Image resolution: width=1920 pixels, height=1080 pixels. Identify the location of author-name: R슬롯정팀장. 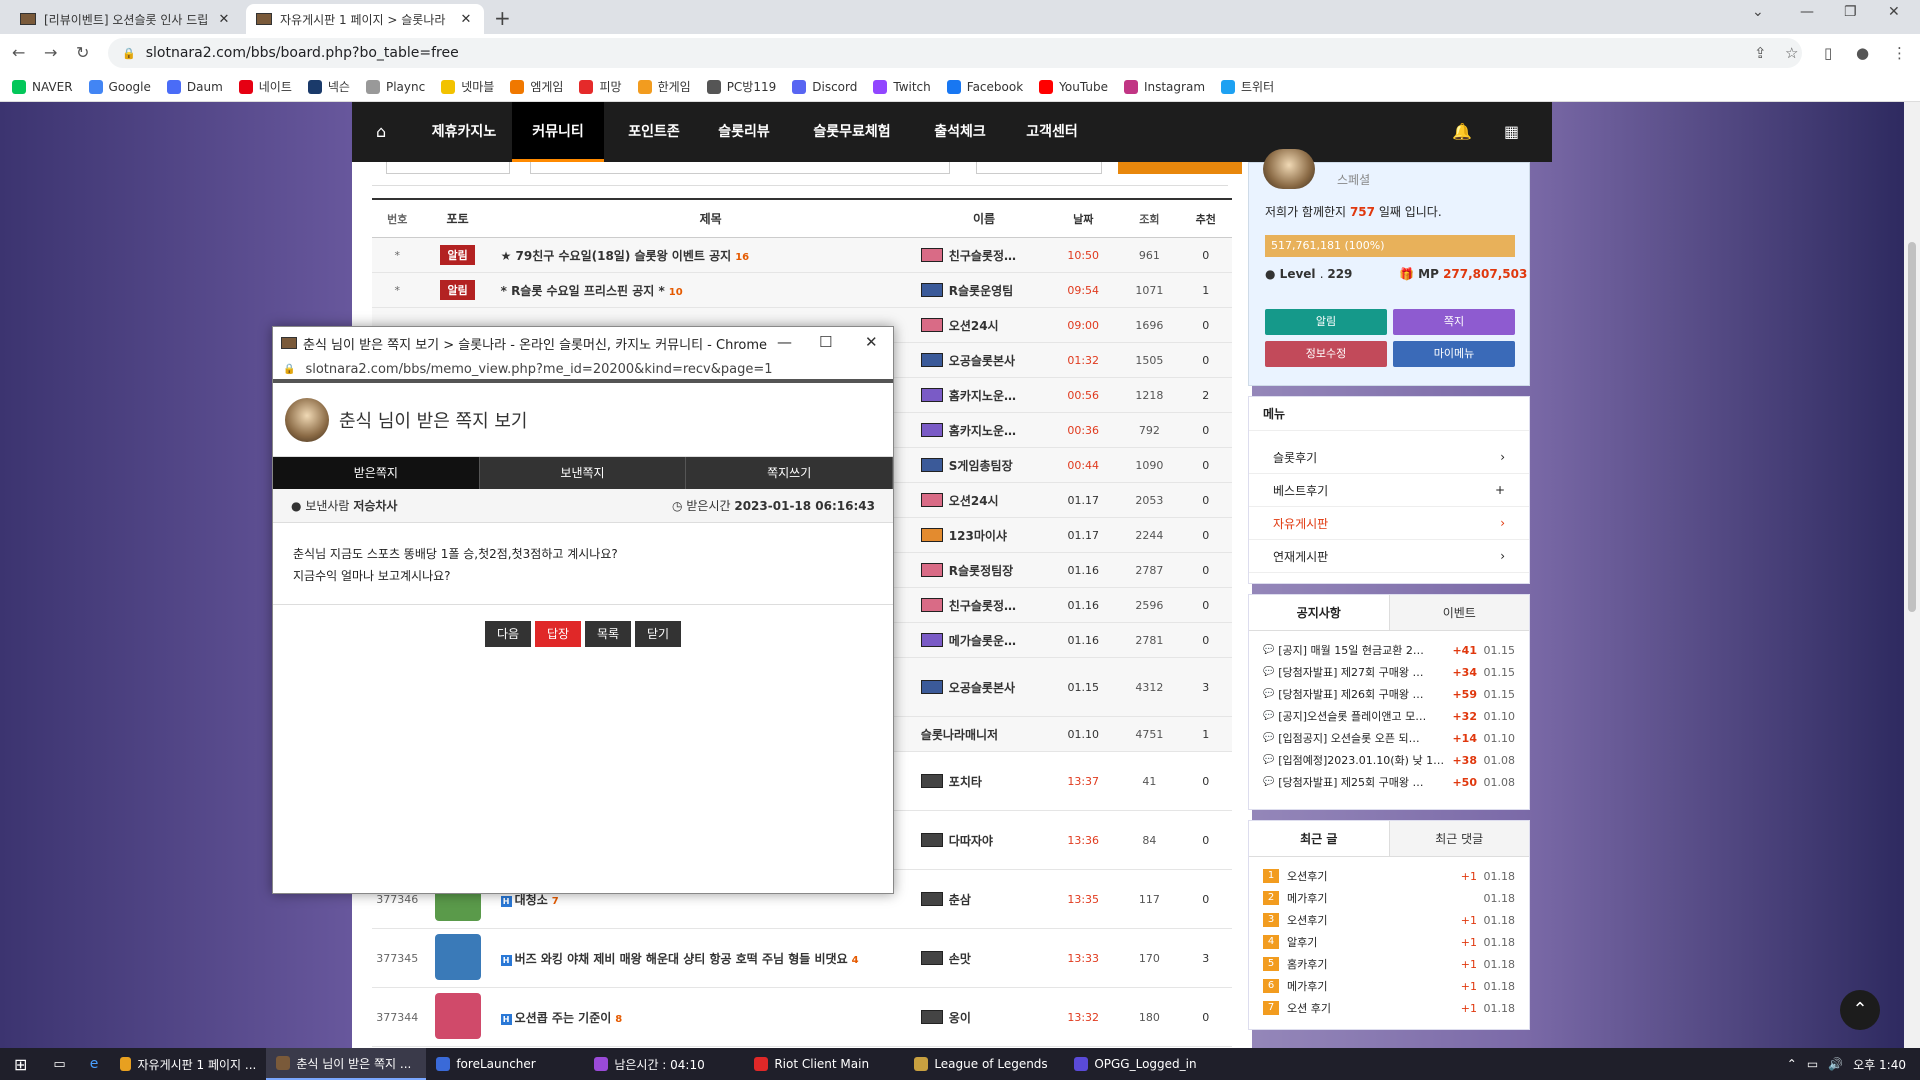
(981, 570).